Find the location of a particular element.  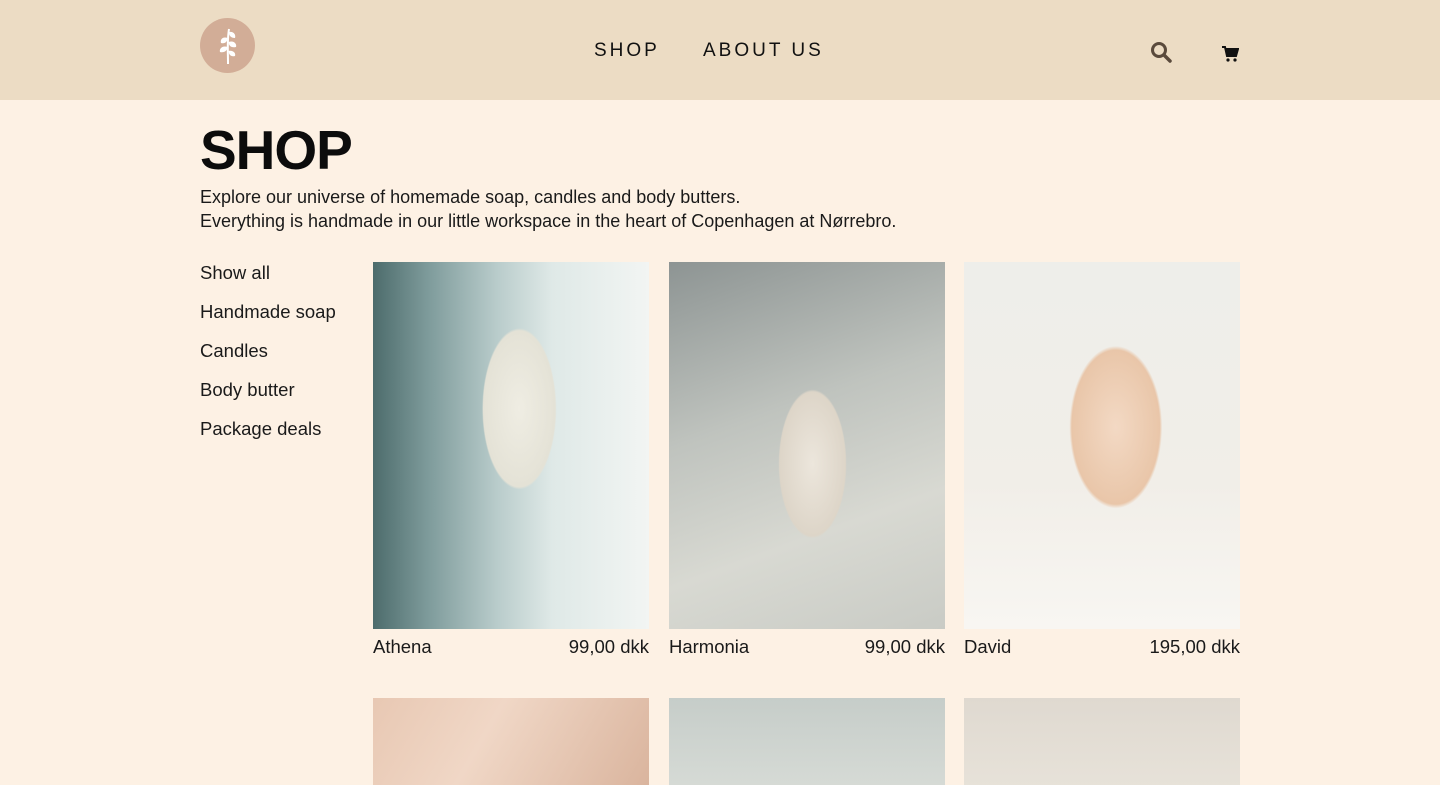

product-card-harmonia: Harmonia 99,00 dkk is located at coordinates (807, 460).